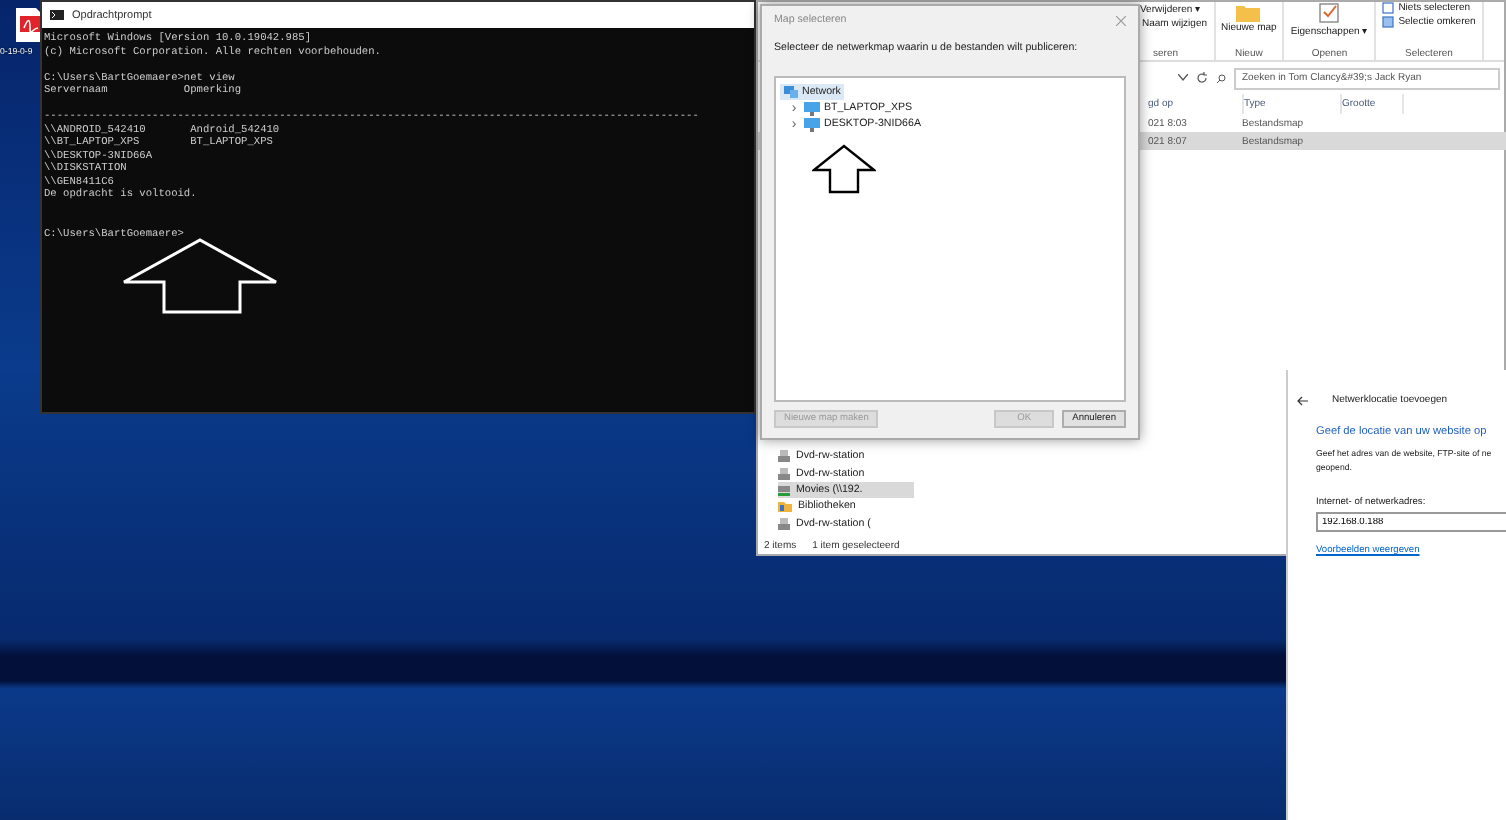  Describe the element at coordinates (784, 523) in the screenshot. I see `drive-icon` at that location.